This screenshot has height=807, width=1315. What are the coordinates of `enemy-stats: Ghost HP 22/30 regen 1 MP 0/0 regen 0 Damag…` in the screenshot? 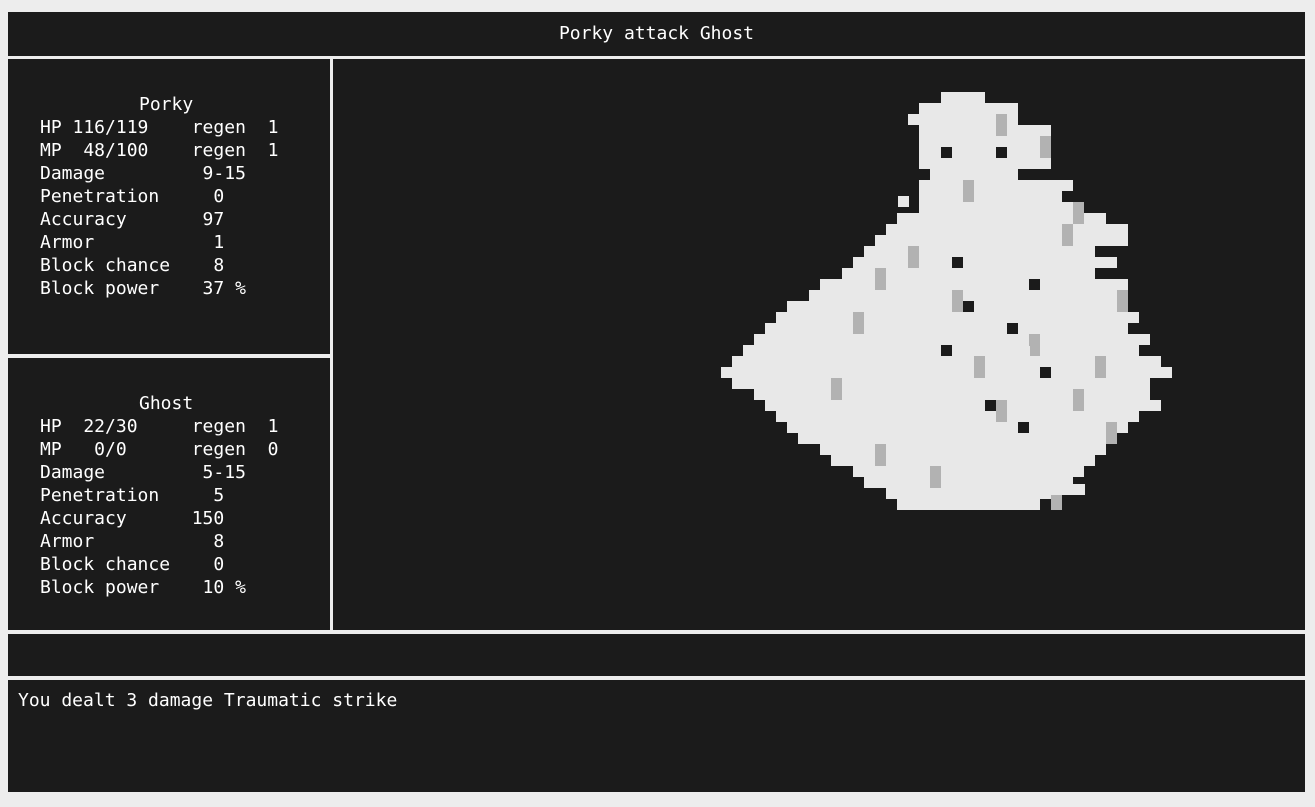 It's located at (159, 495).